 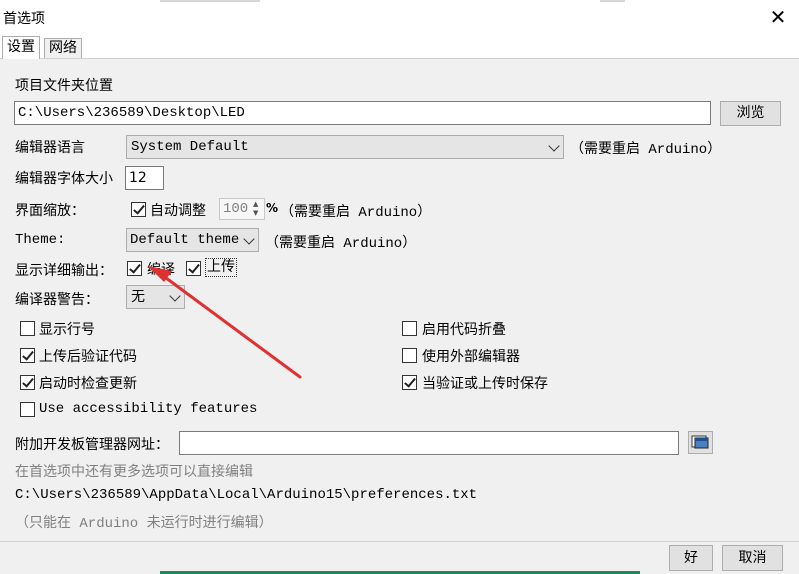 I want to click on show-line-numbers-checkbox, so click(x=27, y=328).